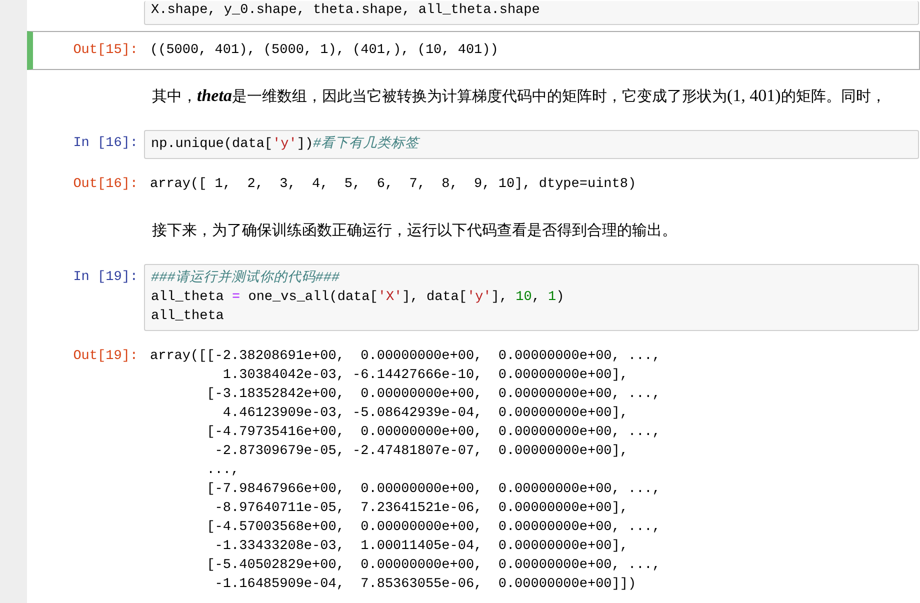  What do you see at coordinates (346, 11) in the screenshot?
I see `code-line: X.shape, y_0.shape, theta.shape, all_theta.shape` at bounding box center [346, 11].